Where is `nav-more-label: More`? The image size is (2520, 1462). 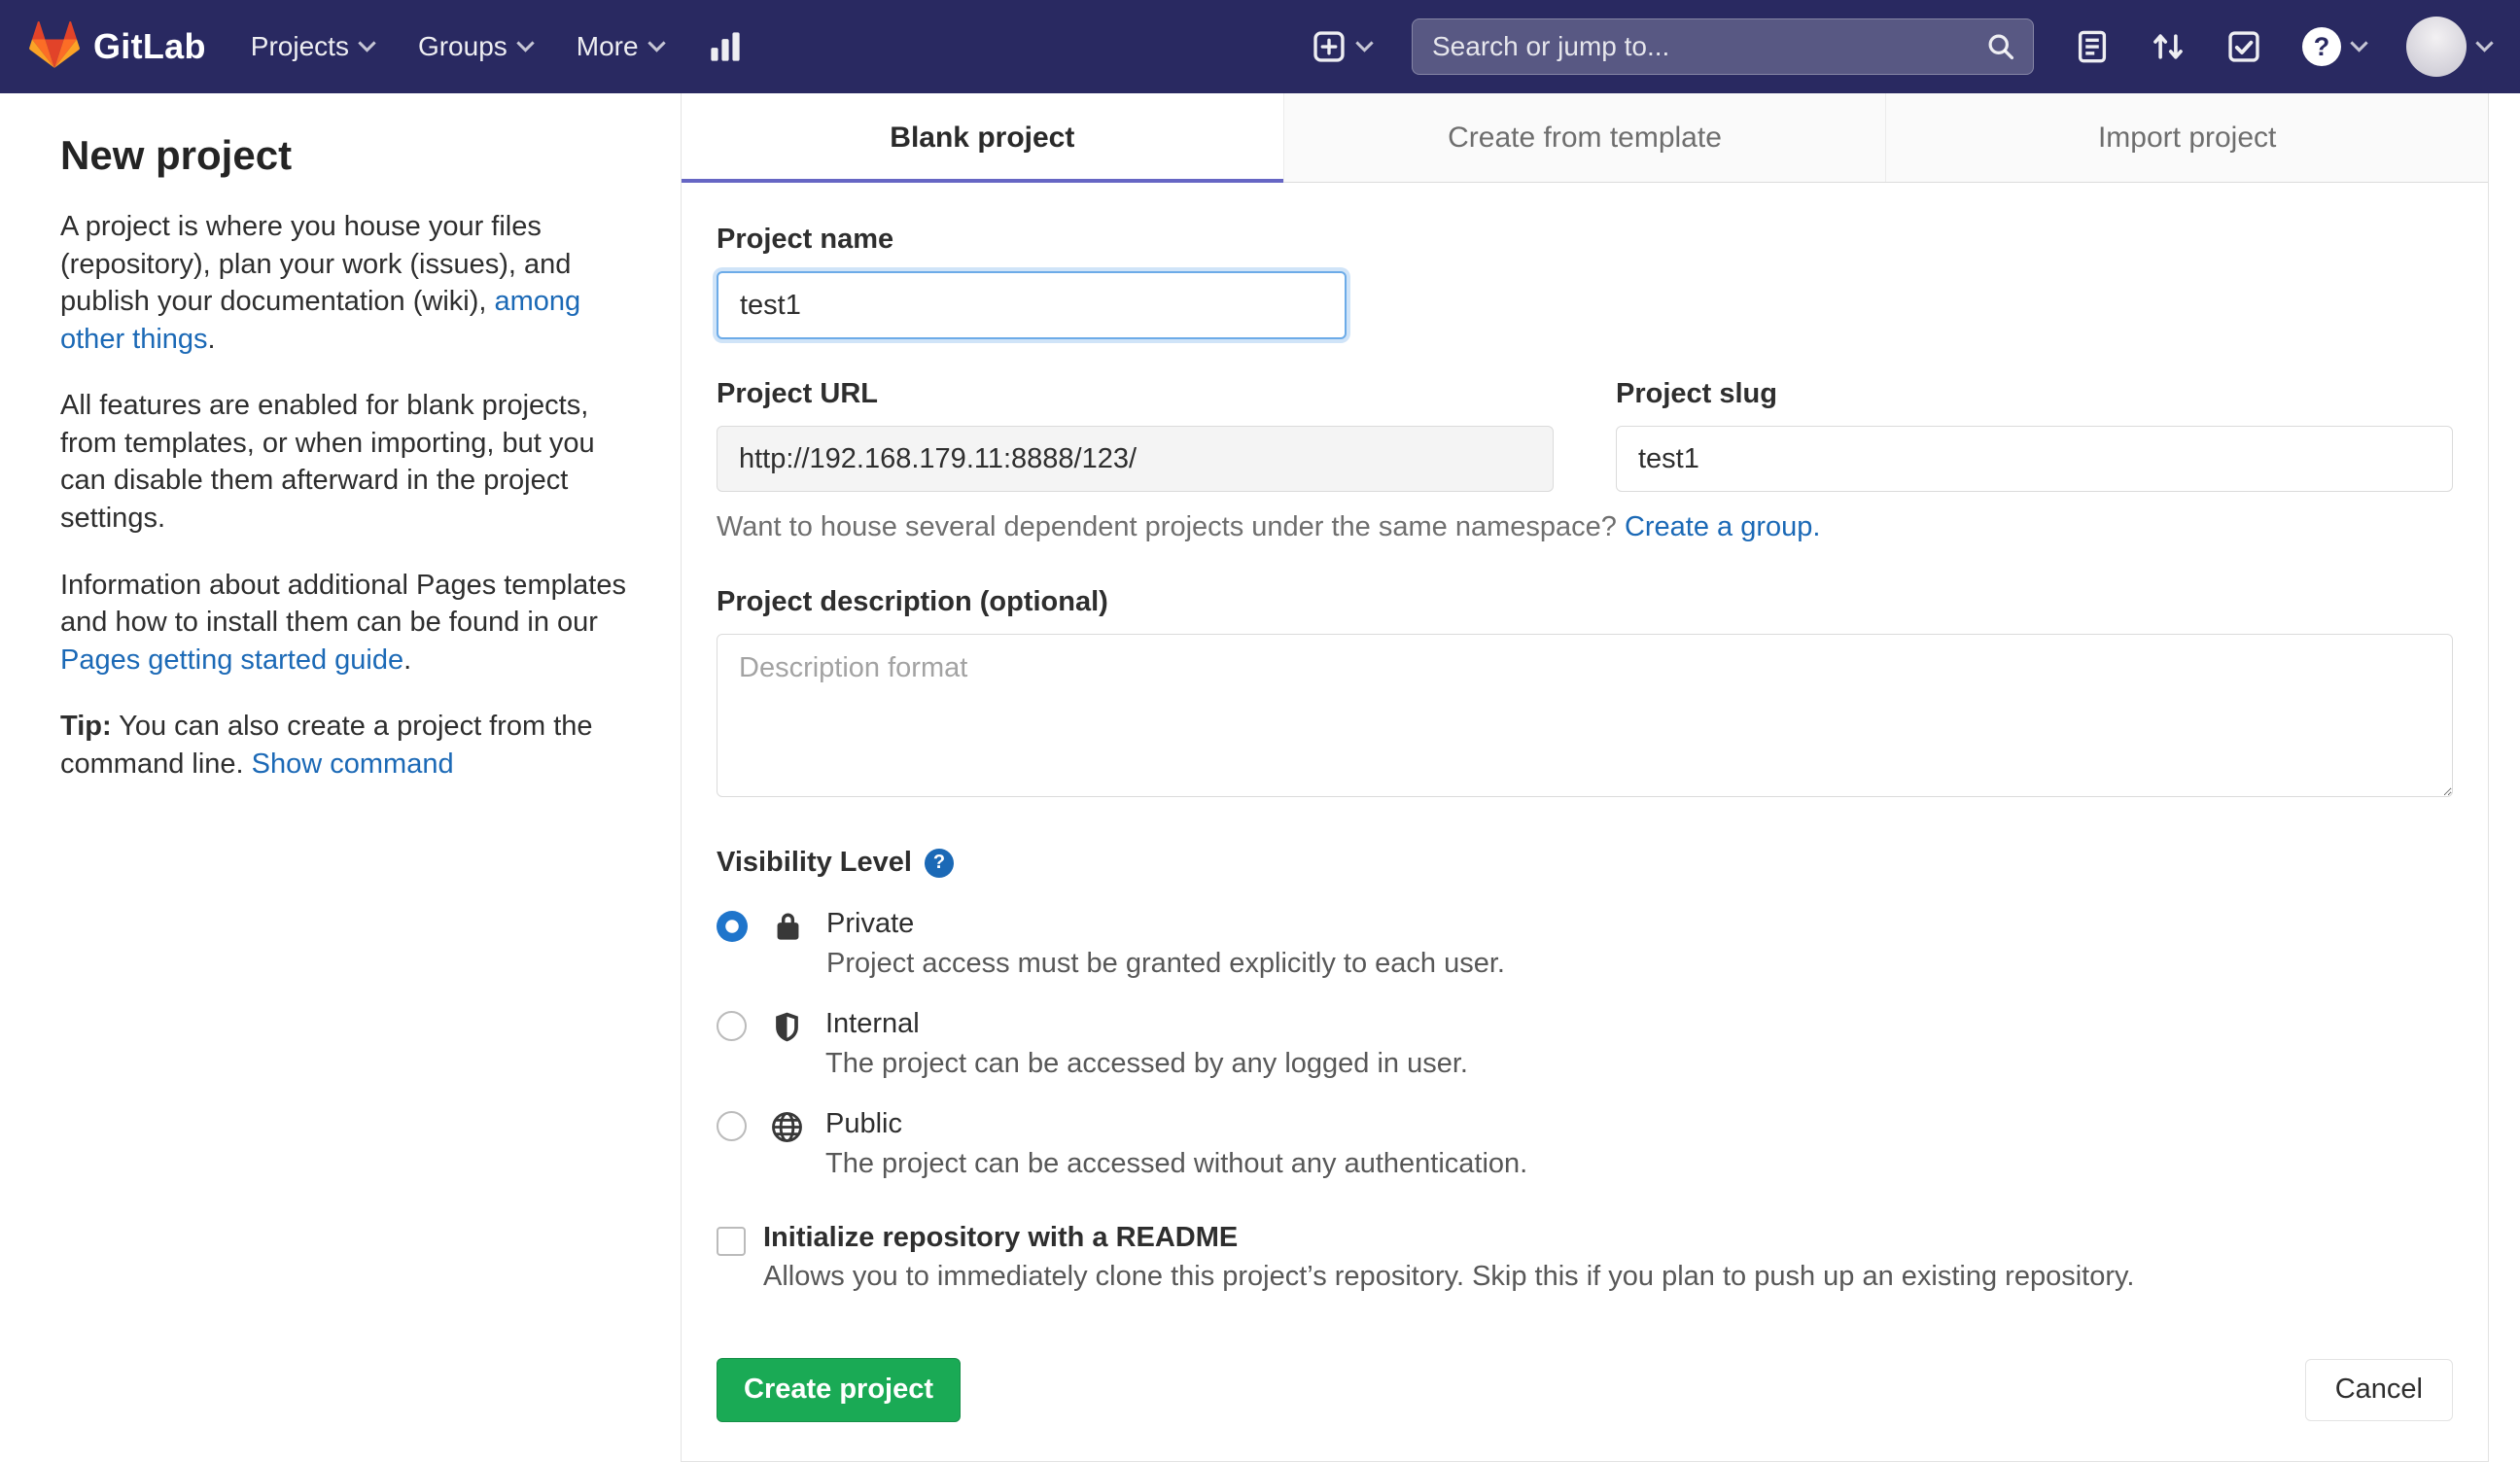 nav-more-label: More is located at coordinates (607, 46).